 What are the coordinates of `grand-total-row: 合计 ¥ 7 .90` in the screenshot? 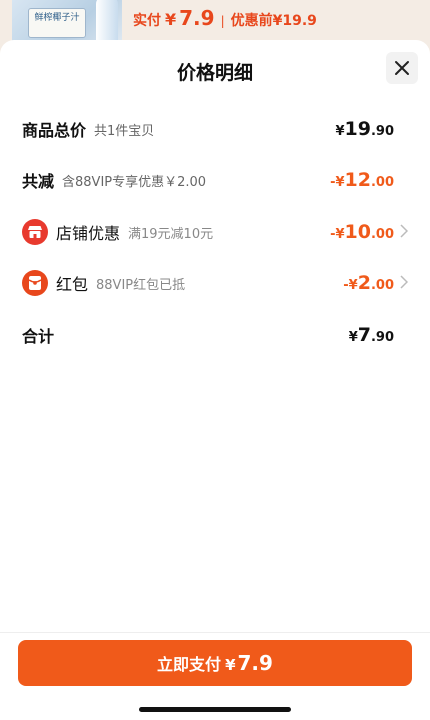 It's located at (215, 335).